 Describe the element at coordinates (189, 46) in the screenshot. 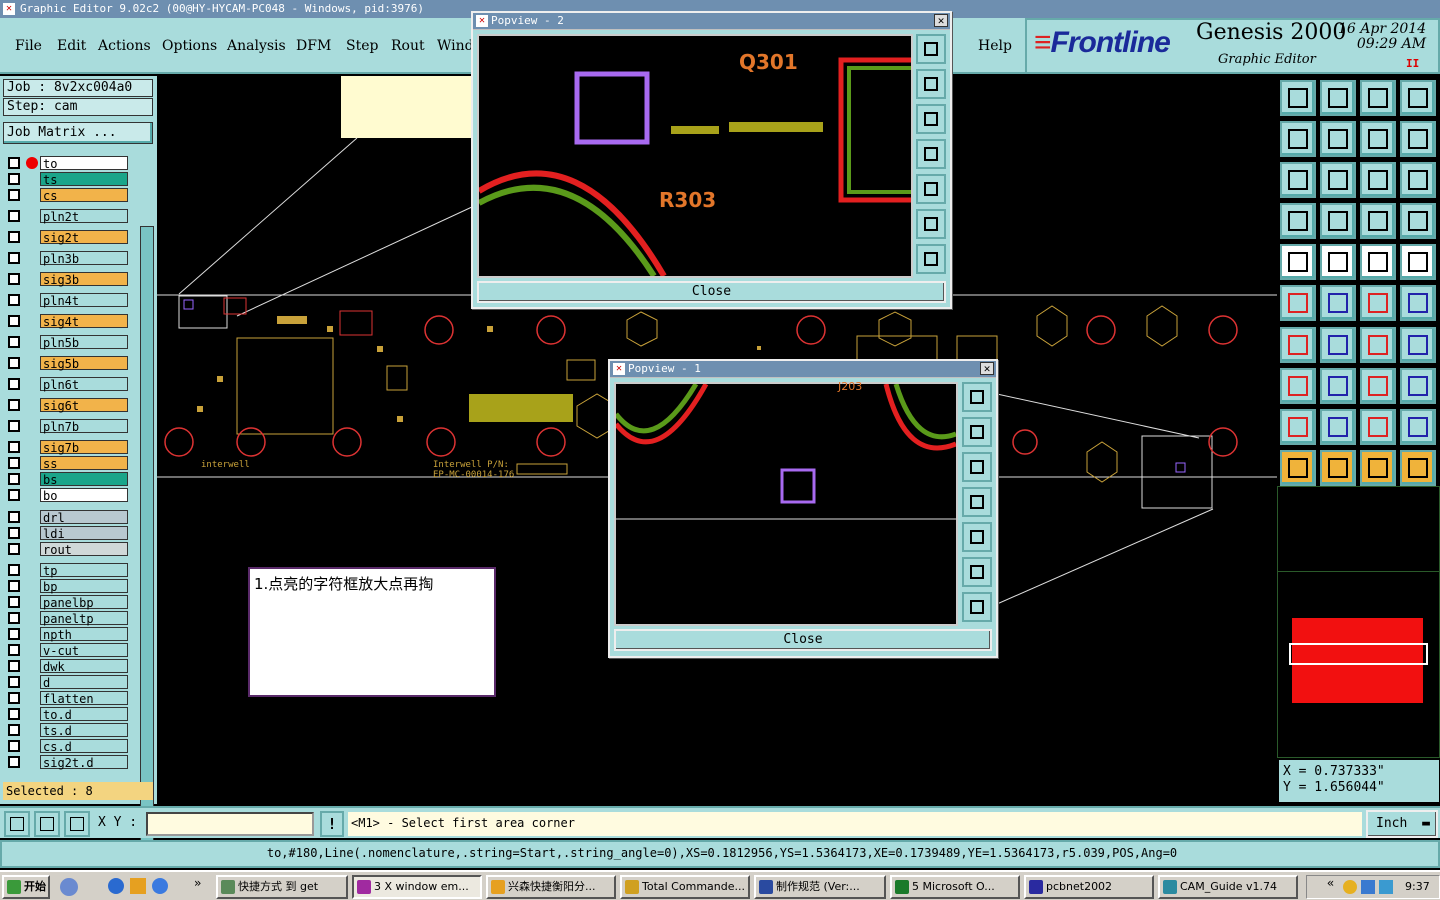

I see `menu-options: Options` at that location.